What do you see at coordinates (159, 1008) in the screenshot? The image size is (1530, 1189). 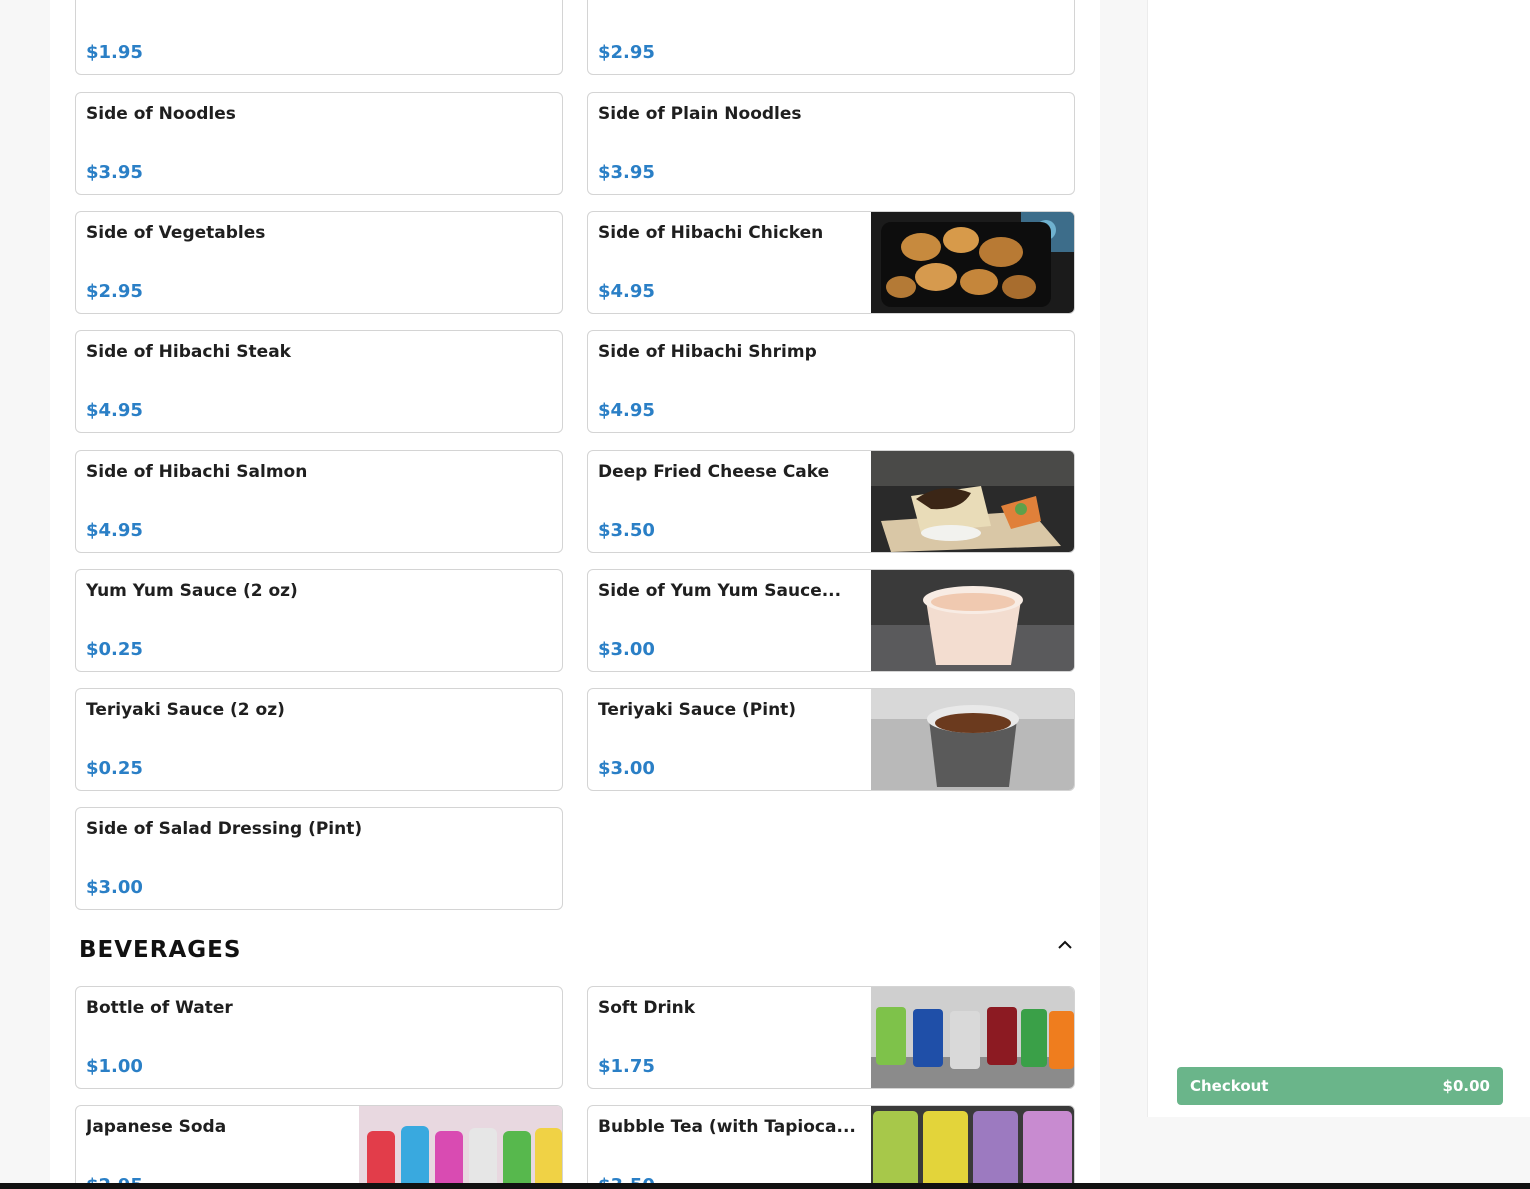 I see `item-name: Bottle of Water` at bounding box center [159, 1008].